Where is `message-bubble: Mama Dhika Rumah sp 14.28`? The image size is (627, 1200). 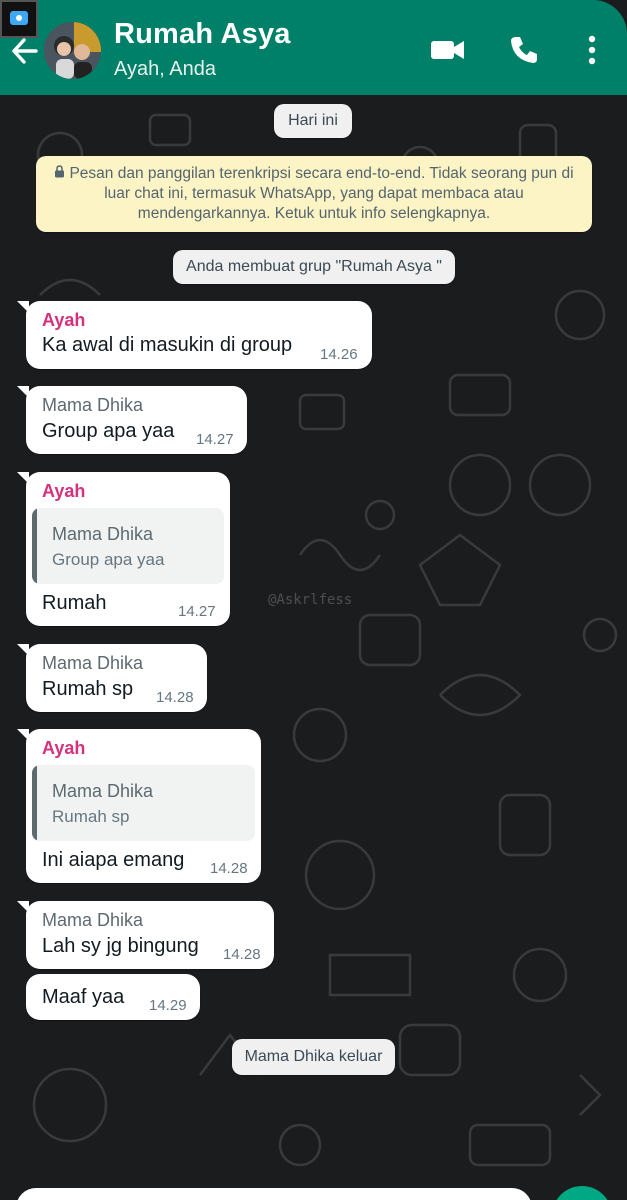 message-bubble: Mama Dhika Rumah sp 14.28 is located at coordinates (112, 678).